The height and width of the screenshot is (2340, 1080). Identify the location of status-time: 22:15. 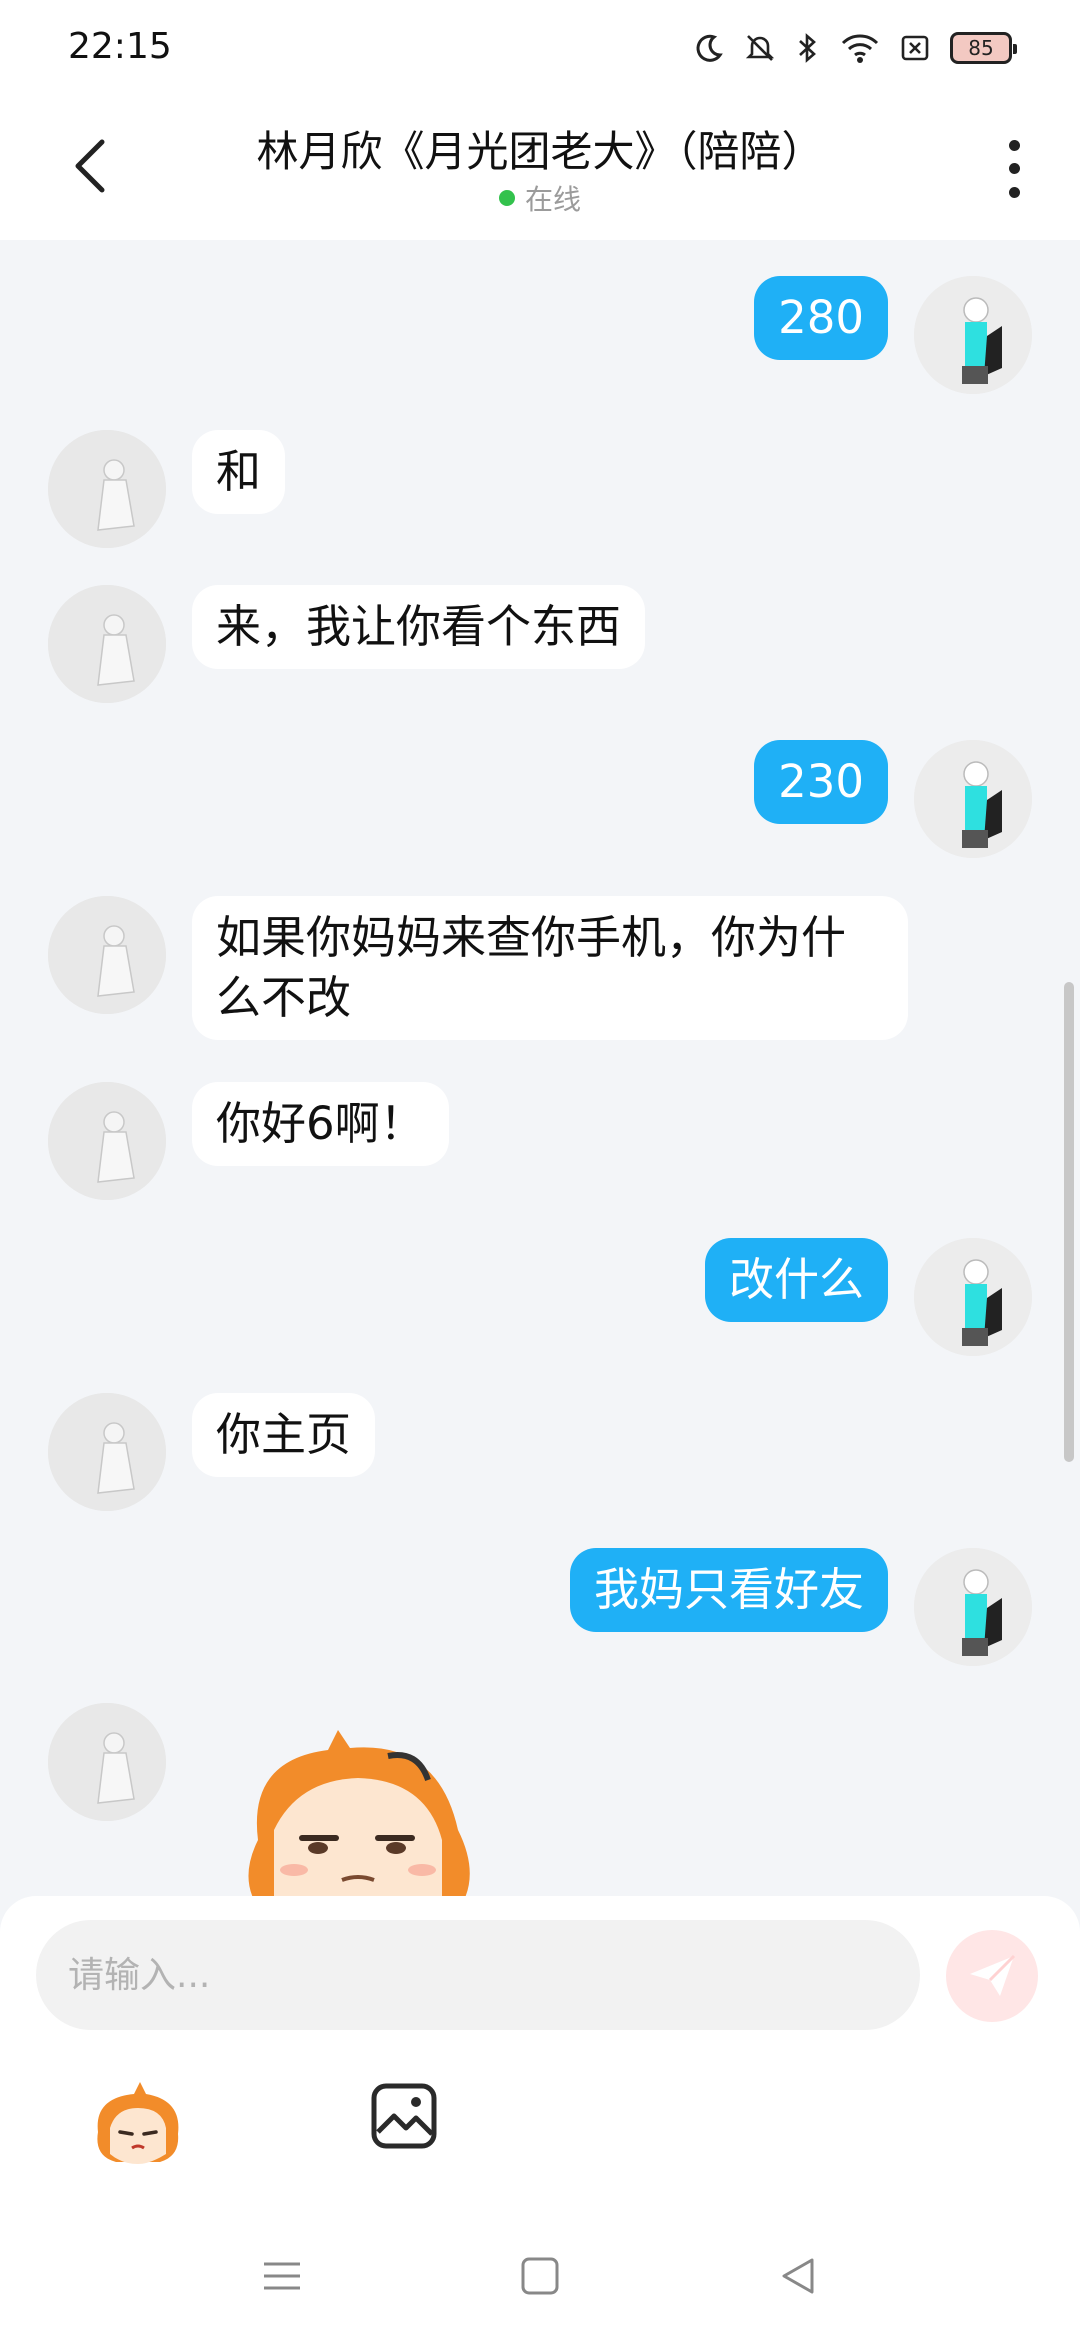
(120, 46).